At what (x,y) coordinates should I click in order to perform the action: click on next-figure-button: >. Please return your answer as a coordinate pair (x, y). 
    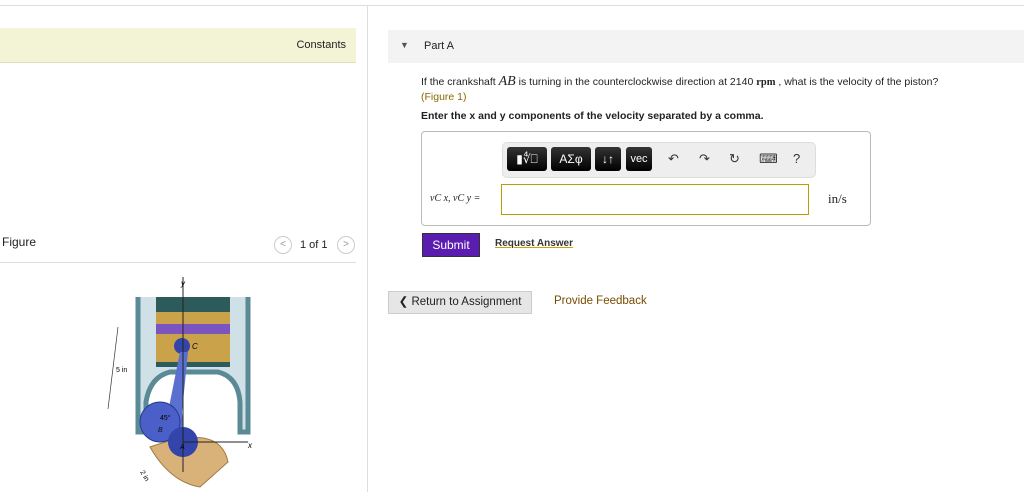
    Looking at the image, I should click on (346, 245).